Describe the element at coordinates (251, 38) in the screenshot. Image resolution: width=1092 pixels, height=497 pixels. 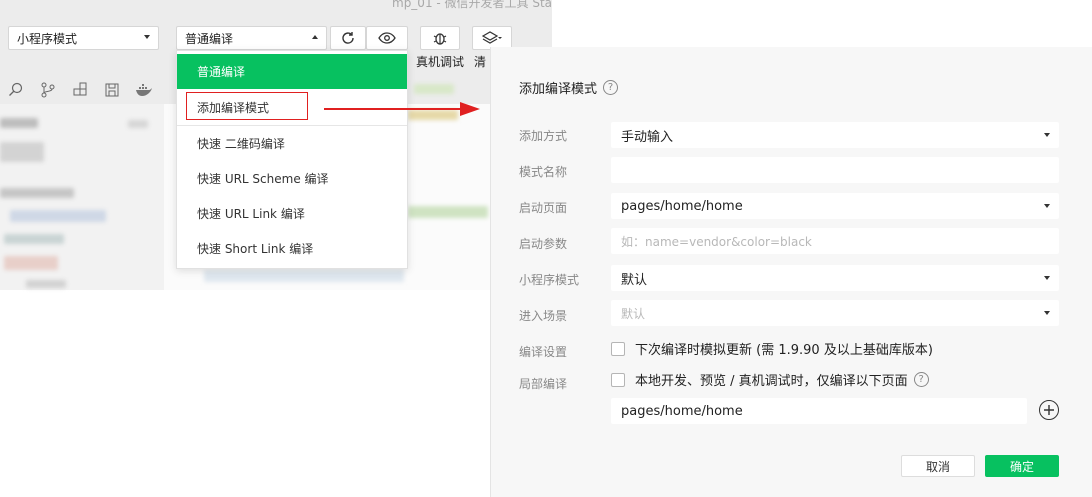
I see `compile-select: 普通编译` at that location.